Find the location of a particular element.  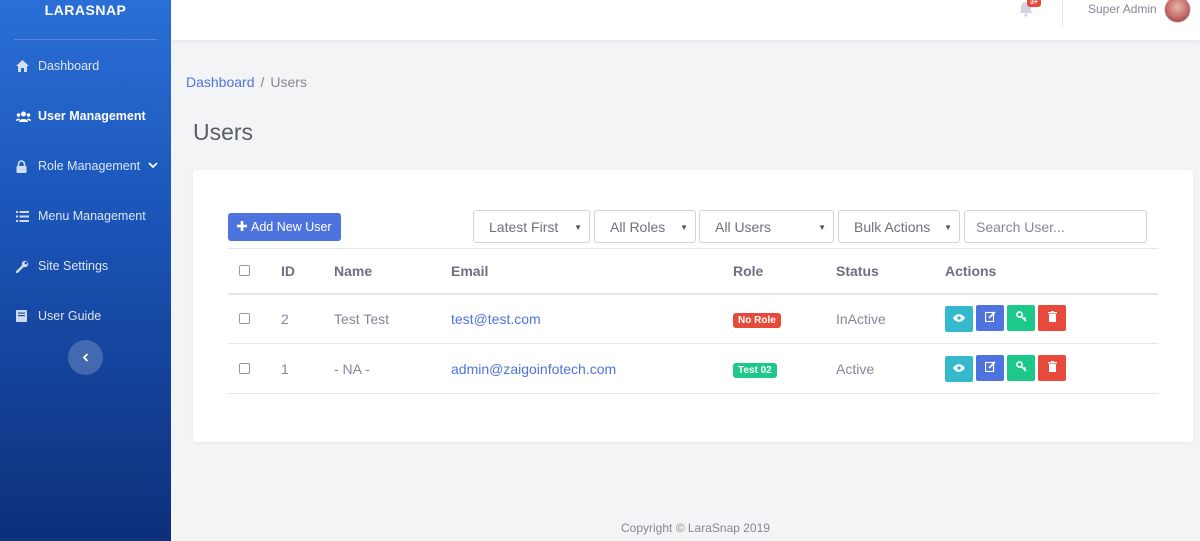

add-new-user-label: Add New User is located at coordinates (291, 227).